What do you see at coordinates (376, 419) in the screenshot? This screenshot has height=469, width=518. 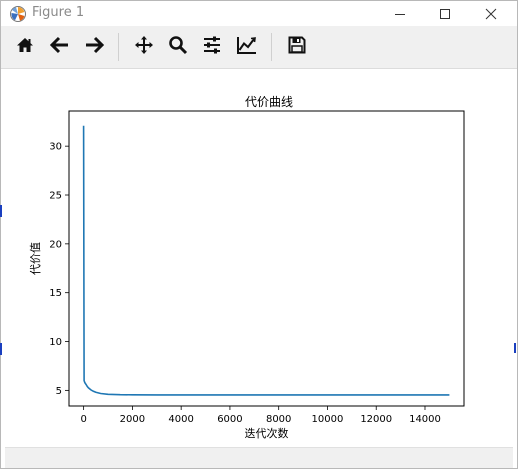 I see `x-tick-label: 12000` at bounding box center [376, 419].